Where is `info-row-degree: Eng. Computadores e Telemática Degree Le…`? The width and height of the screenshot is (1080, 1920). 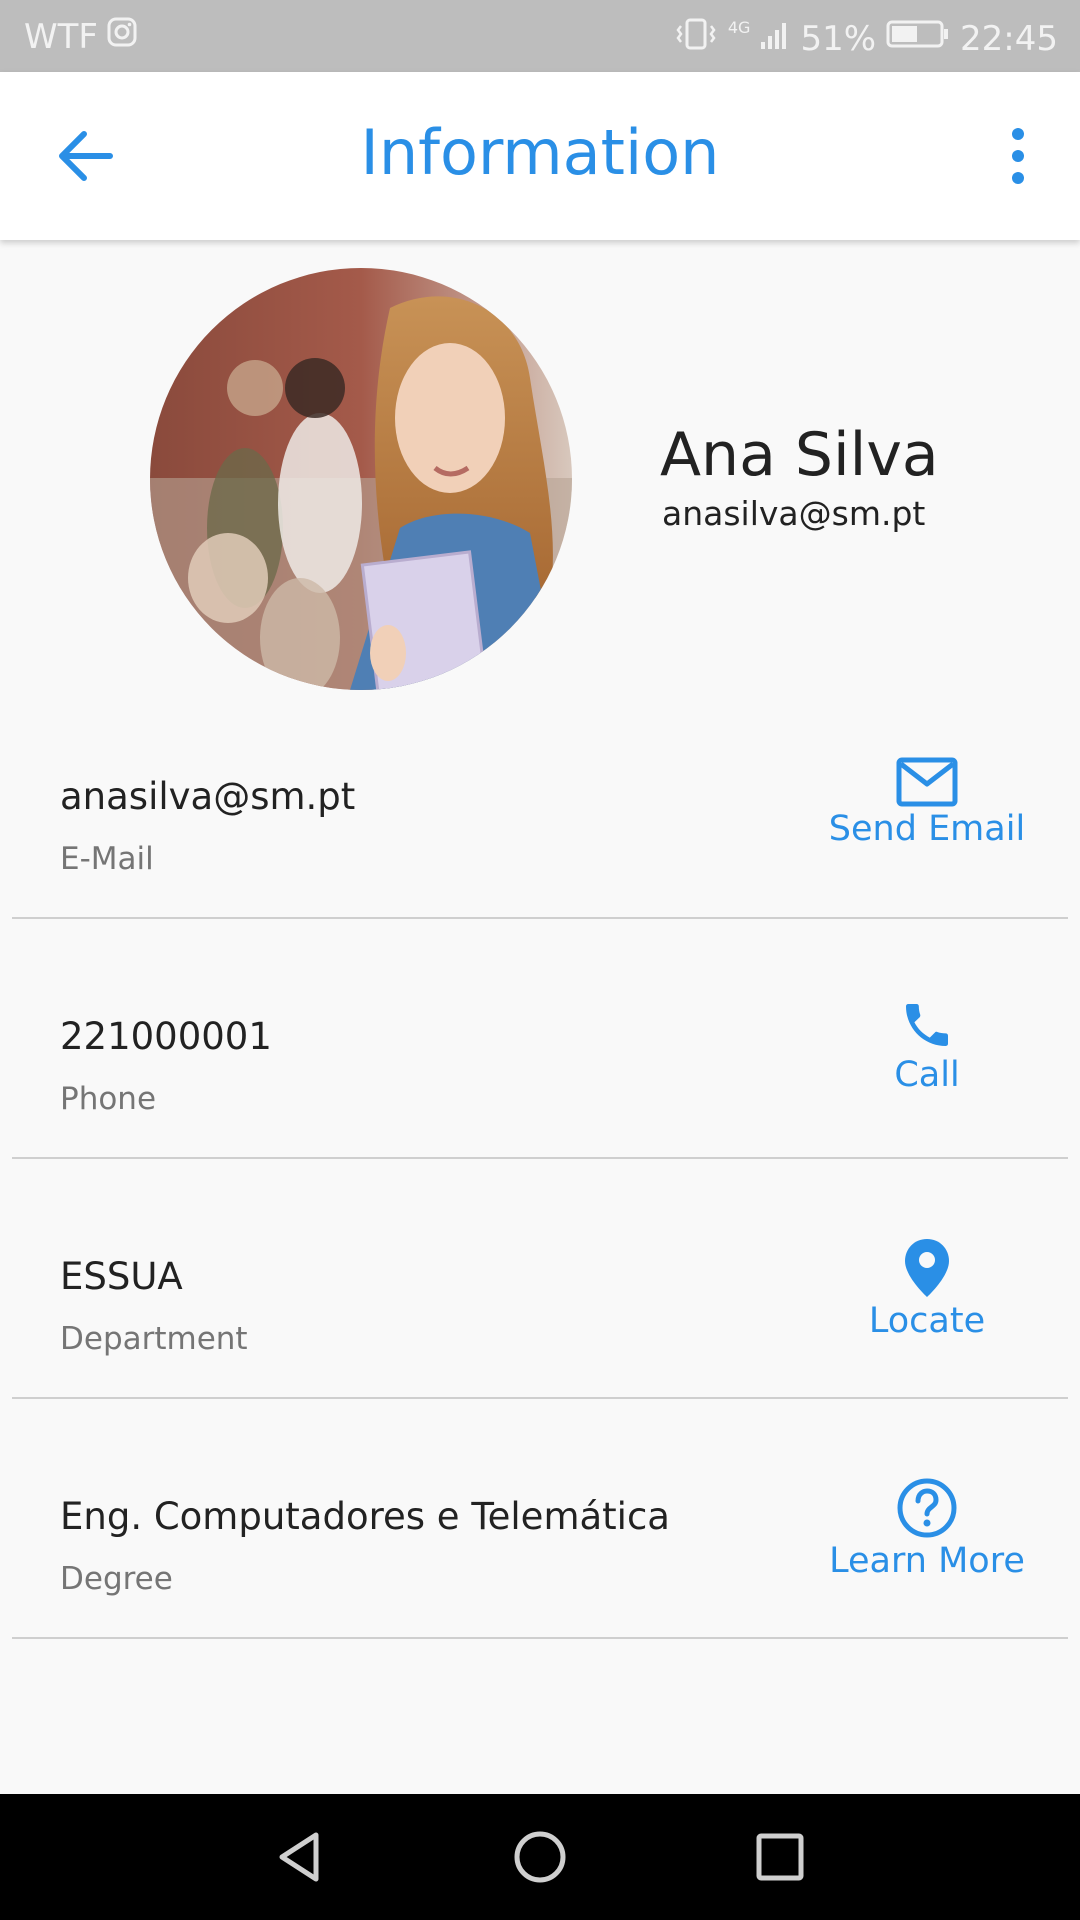
info-row-degree: Eng. Computadores e Telemática Degree Le… is located at coordinates (540, 1518).